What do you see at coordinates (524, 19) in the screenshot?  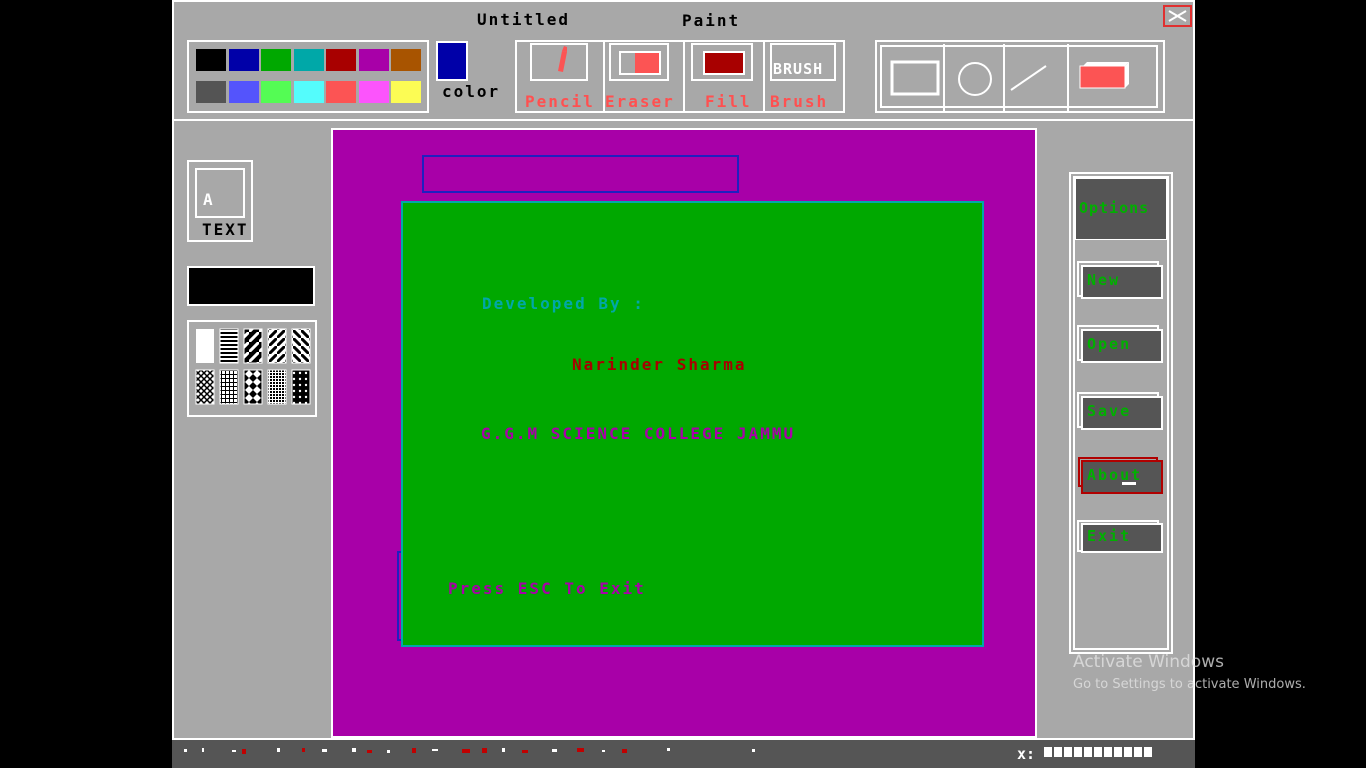 I see `document-title: Untitled` at bounding box center [524, 19].